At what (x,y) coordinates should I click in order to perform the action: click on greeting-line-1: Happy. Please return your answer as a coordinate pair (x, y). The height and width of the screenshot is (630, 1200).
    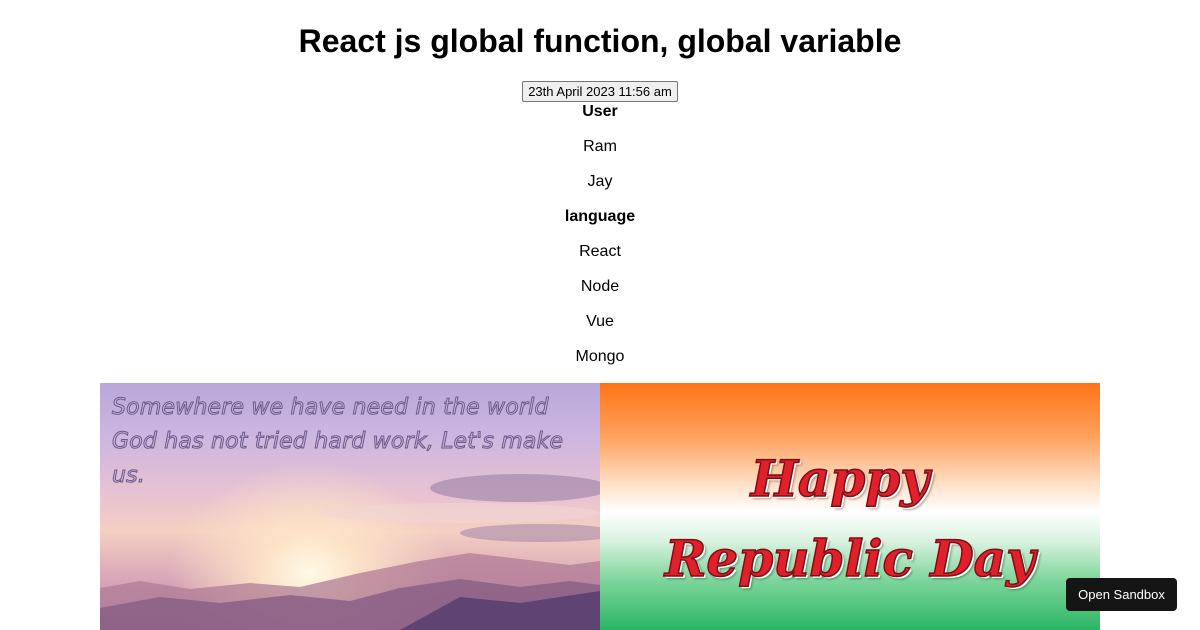
    Looking at the image, I should click on (840, 478).